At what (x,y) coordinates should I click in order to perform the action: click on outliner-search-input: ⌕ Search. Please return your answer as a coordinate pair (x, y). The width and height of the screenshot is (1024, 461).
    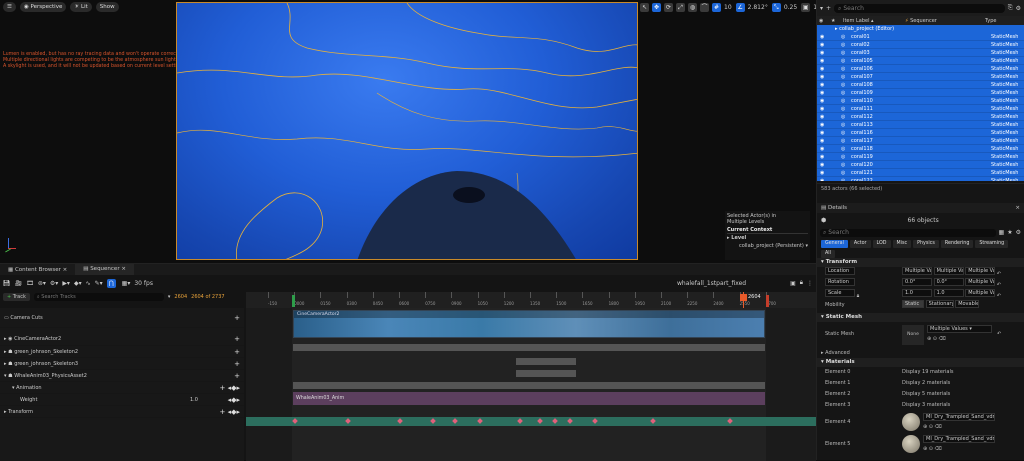
    Looking at the image, I should click on (919, 8).